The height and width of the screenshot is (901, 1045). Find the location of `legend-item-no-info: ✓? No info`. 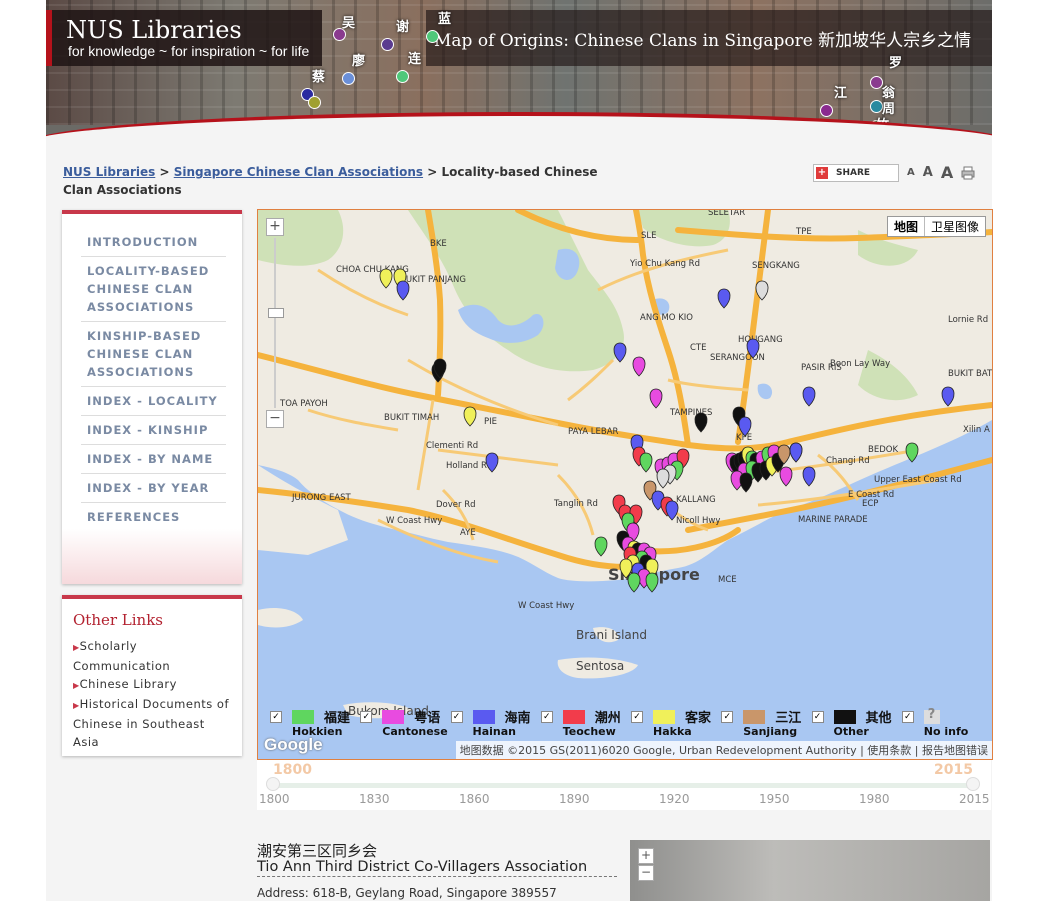

legend-item-no-info: ✓? No info is located at coordinates (943, 724).